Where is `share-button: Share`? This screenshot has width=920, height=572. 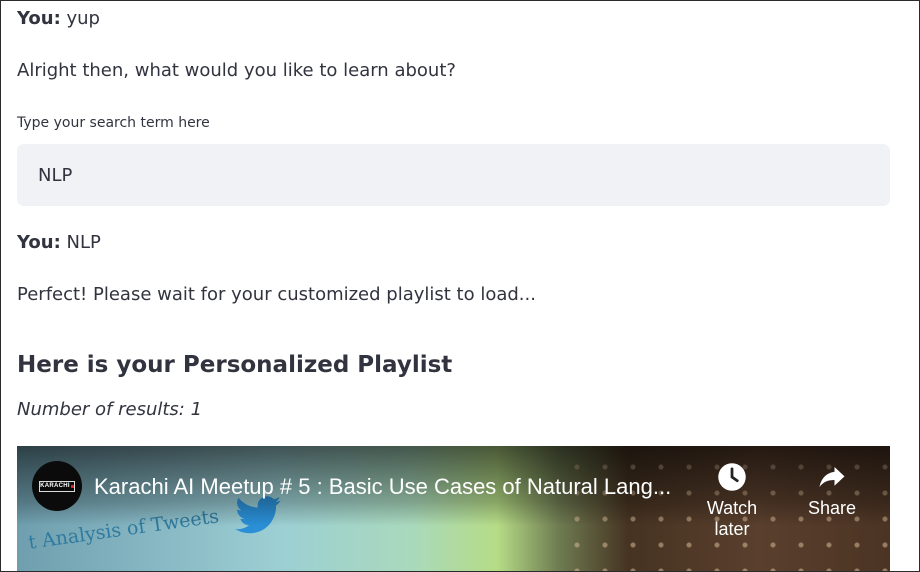 share-button: Share is located at coordinates (832, 490).